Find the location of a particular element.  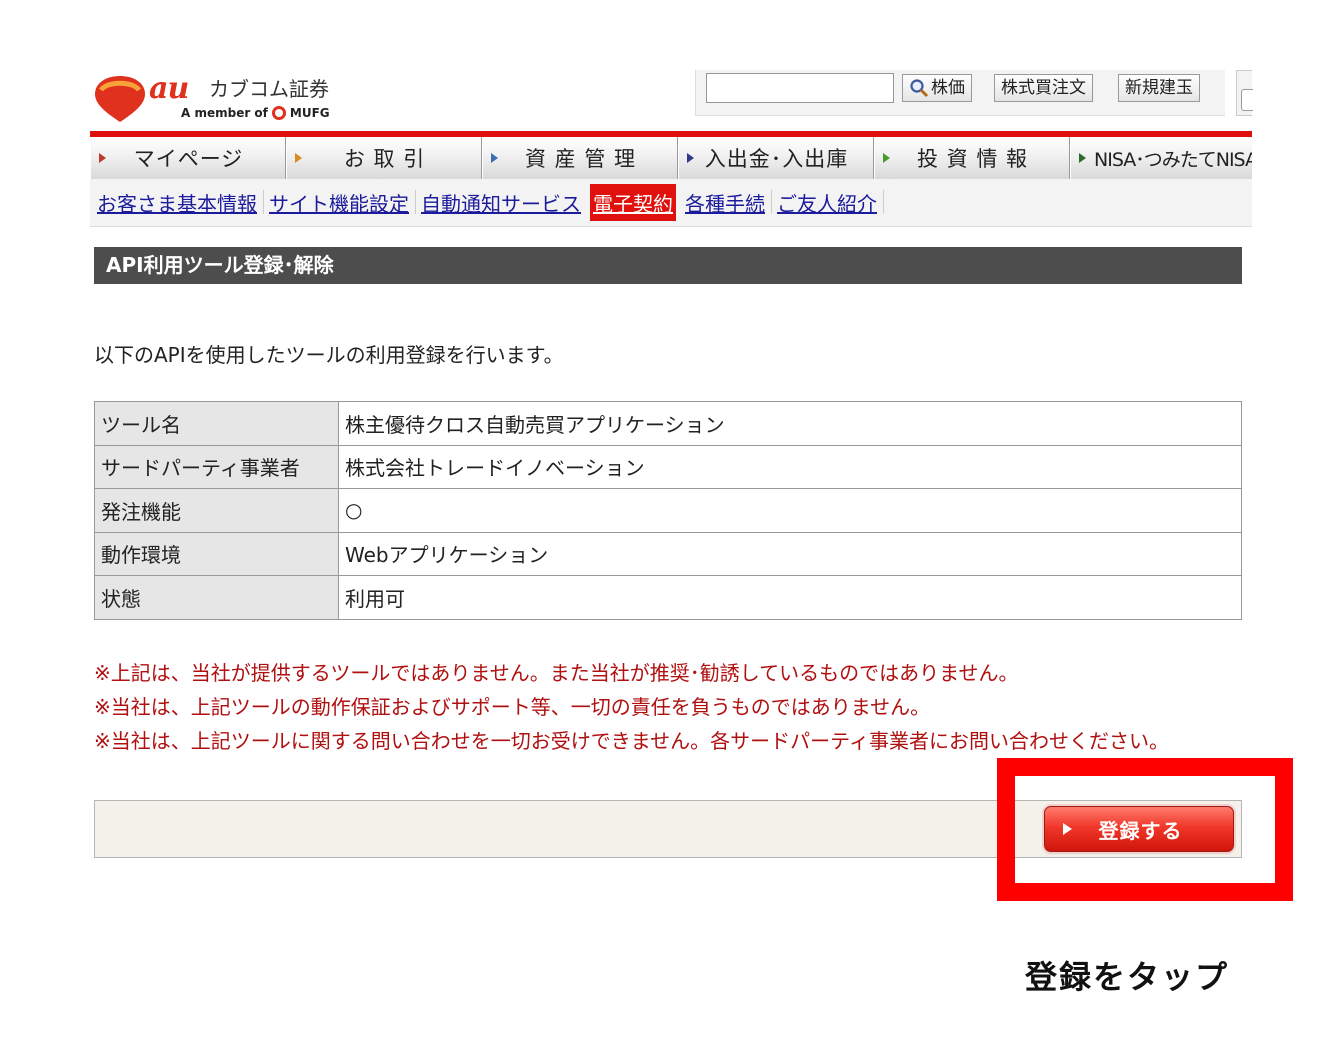

nav-tab-trading: お 取 引 is located at coordinates (384, 158).